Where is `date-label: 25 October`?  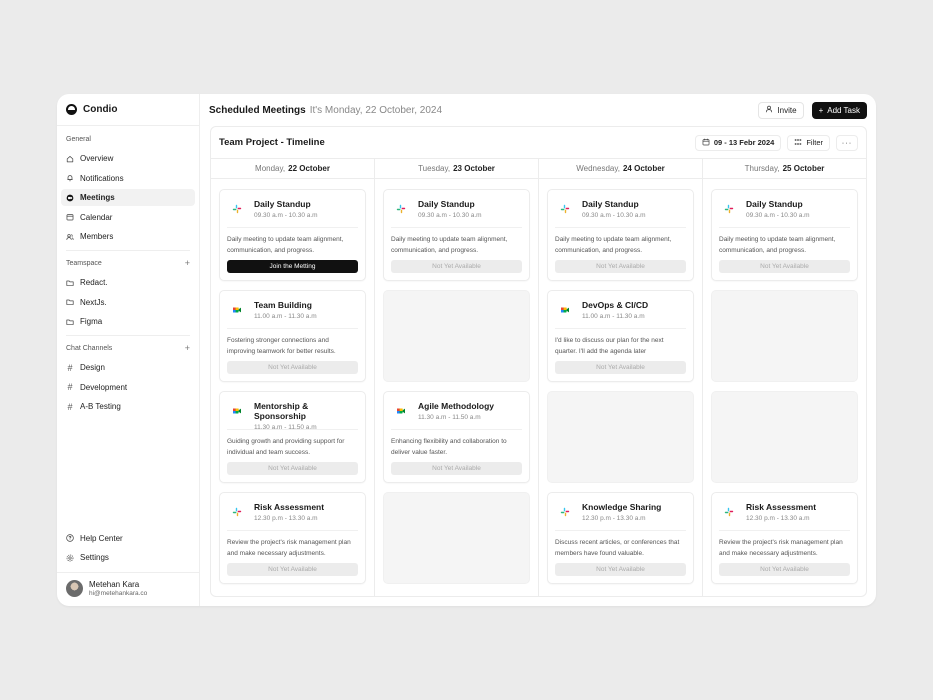
date-label: 25 October is located at coordinates (803, 168).